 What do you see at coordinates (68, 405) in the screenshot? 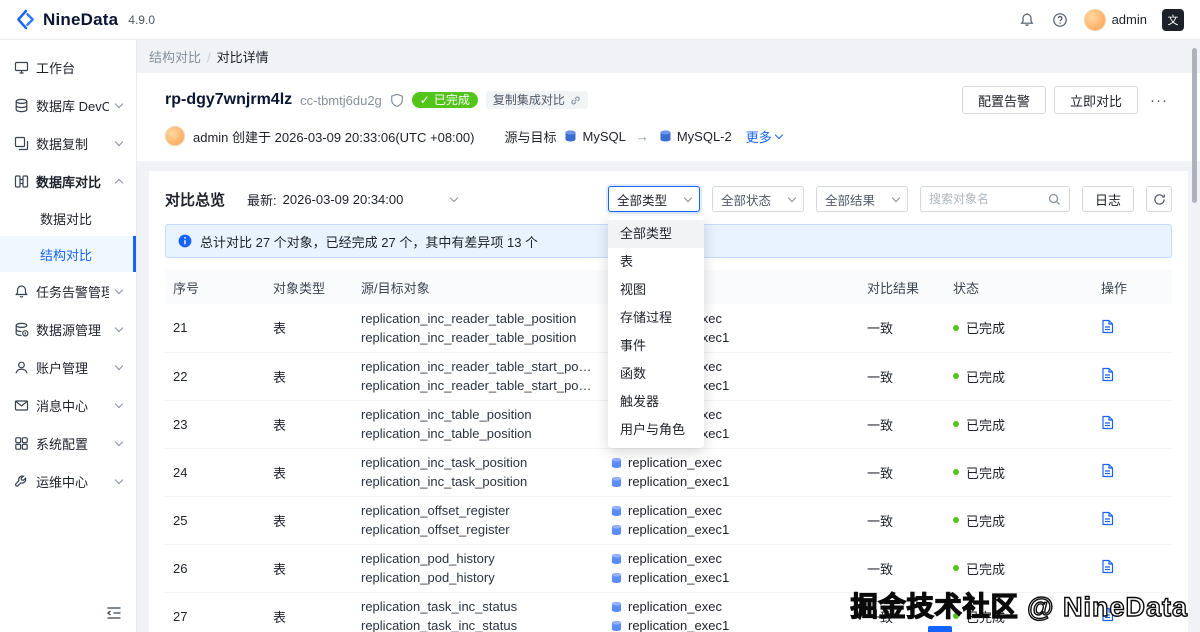
I see `sidebar-item-message-center: 消息中心` at bounding box center [68, 405].